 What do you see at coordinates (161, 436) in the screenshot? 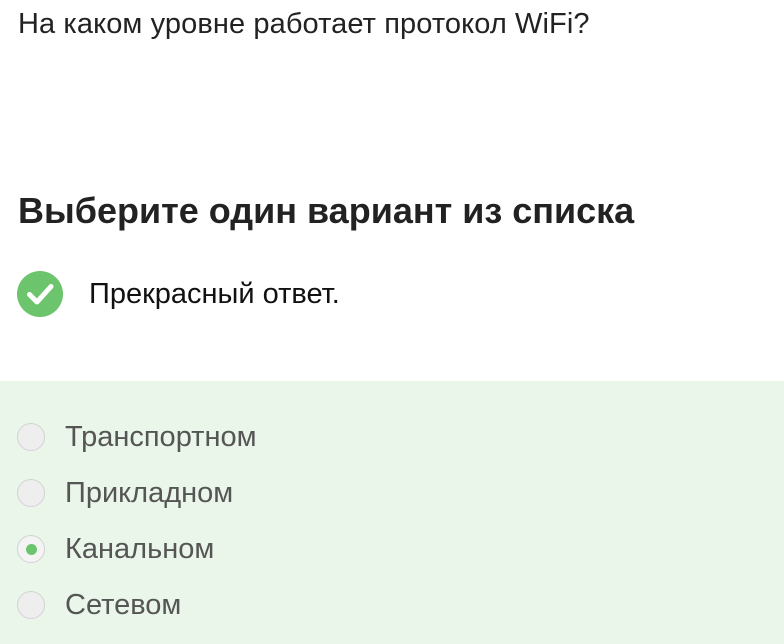
I see `option-label: Транспортном` at bounding box center [161, 436].